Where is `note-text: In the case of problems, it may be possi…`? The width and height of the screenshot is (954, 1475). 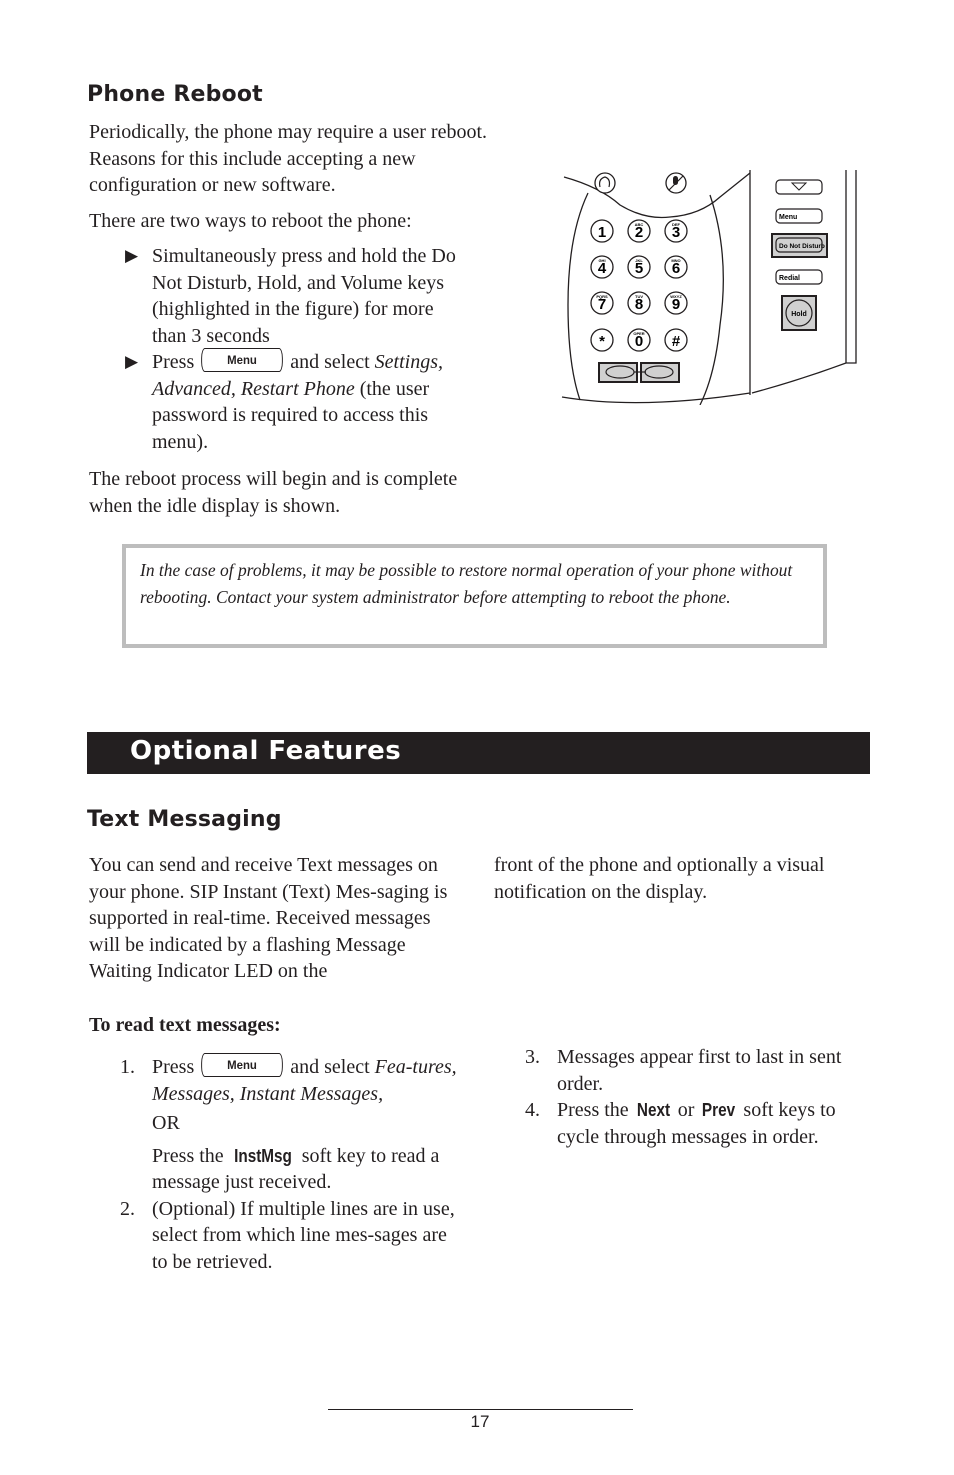 note-text: In the case of problems, it may be possi… is located at coordinates (466, 583).